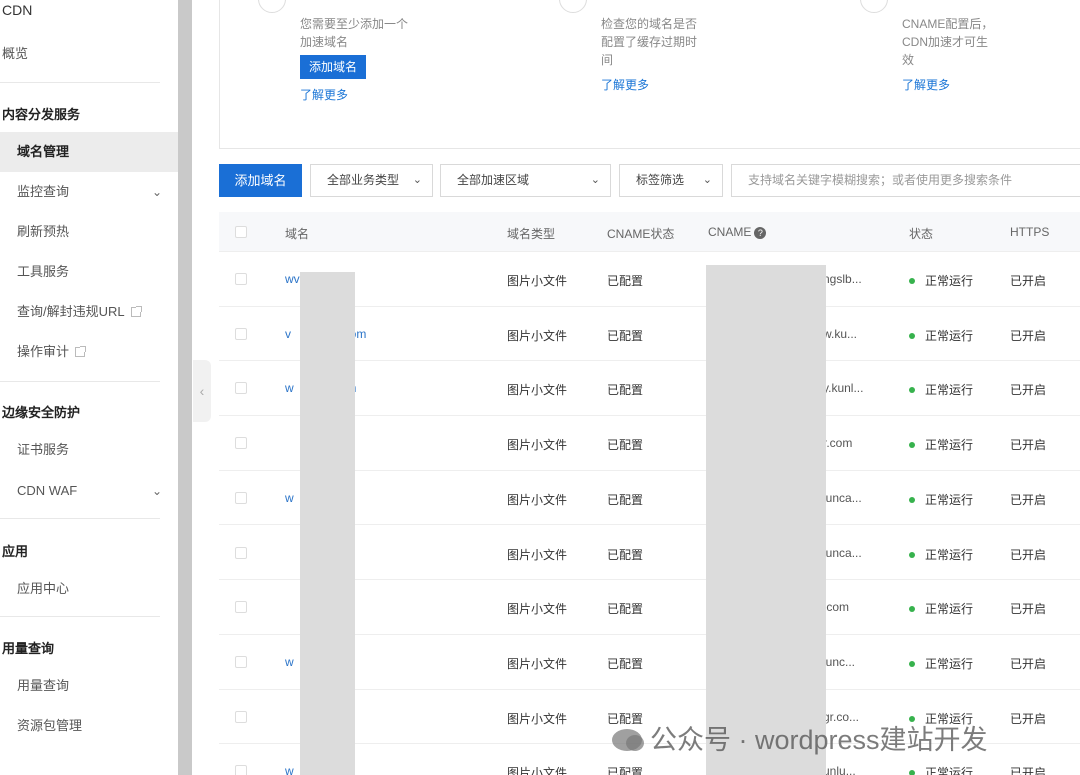 The image size is (1080, 775). I want to click on region-select: 全部加速区域 ⌄, so click(525, 180).